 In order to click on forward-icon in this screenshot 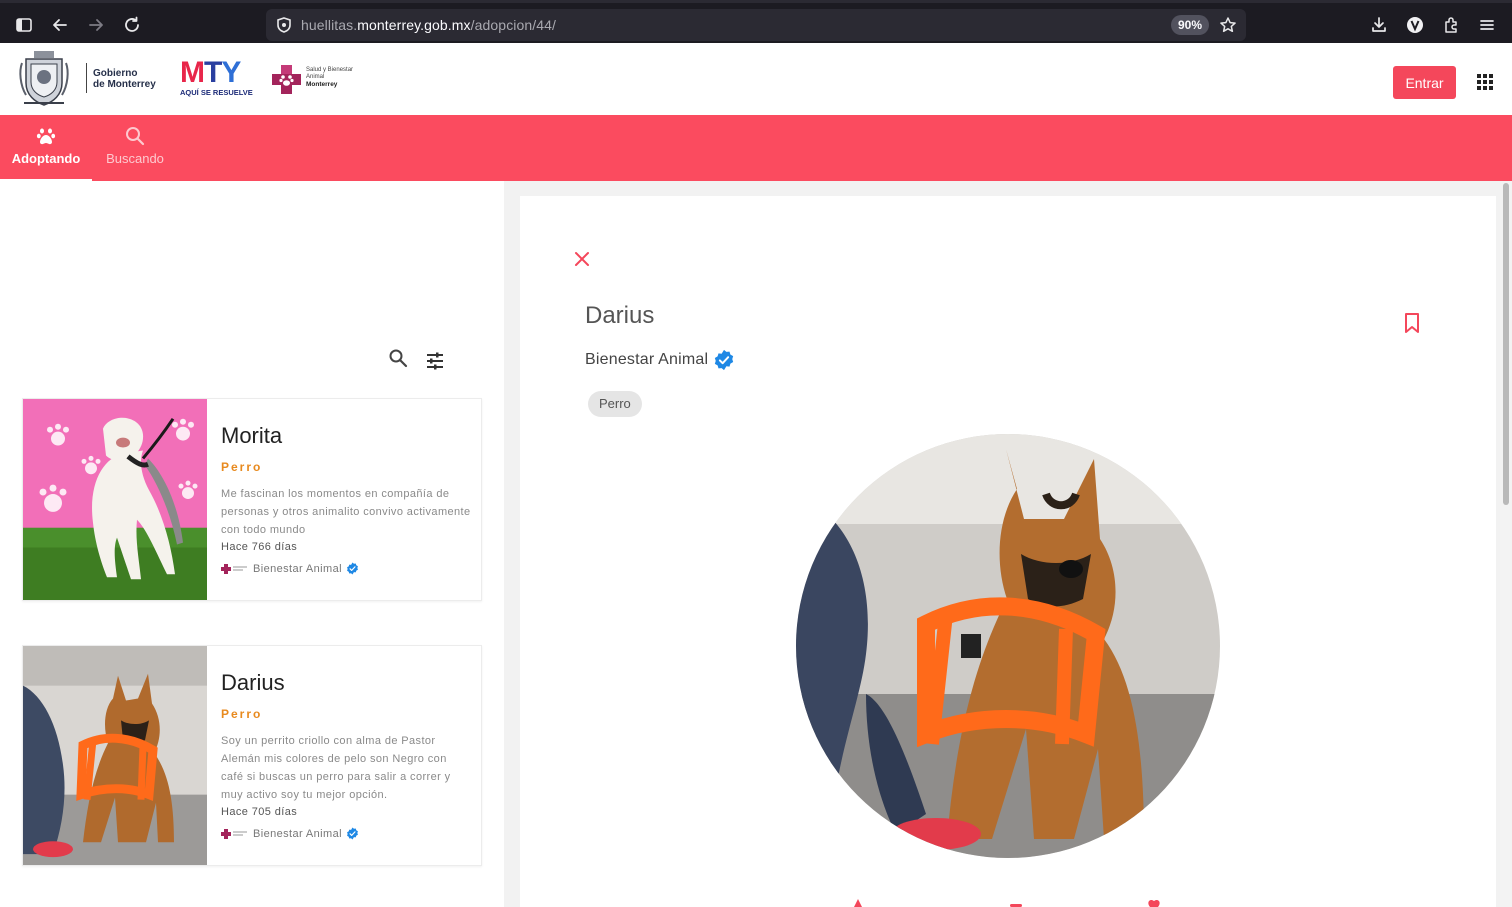, I will do `click(96, 25)`.